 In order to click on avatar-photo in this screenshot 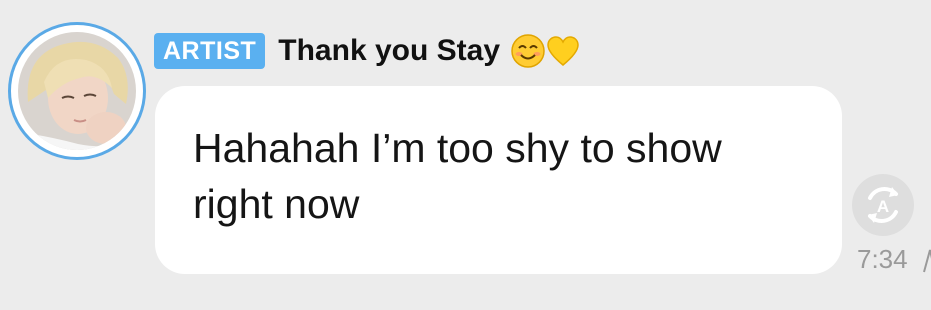, I will do `click(77, 91)`.